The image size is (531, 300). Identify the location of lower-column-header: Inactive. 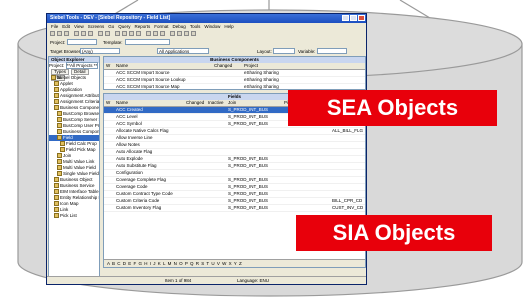
(216, 103).